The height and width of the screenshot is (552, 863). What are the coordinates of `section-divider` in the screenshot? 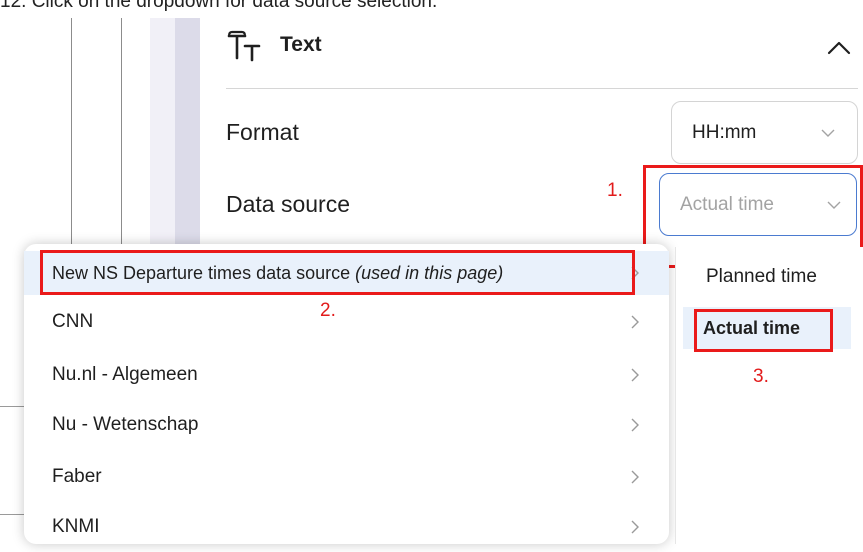 It's located at (542, 88).